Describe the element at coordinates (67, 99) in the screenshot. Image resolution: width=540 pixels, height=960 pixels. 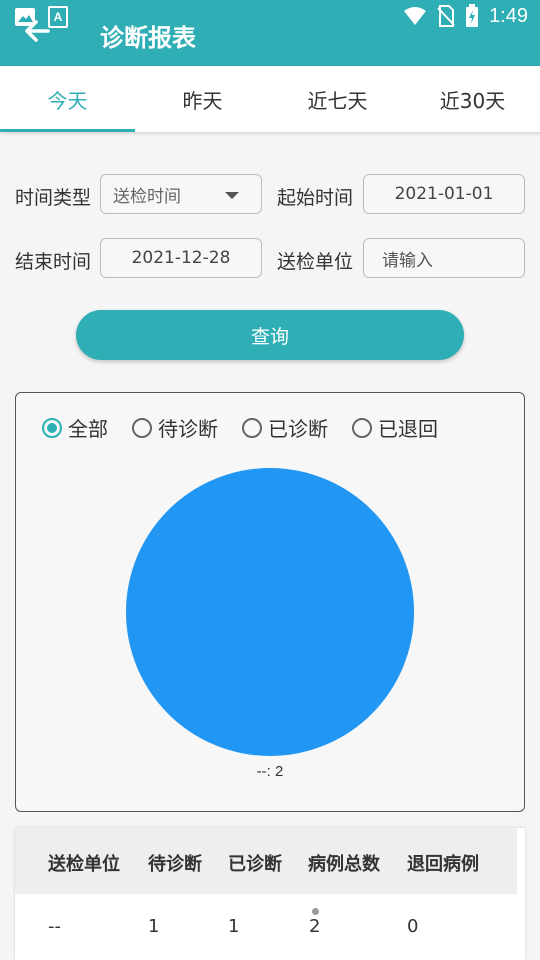
I see `tab-today: 今天` at that location.